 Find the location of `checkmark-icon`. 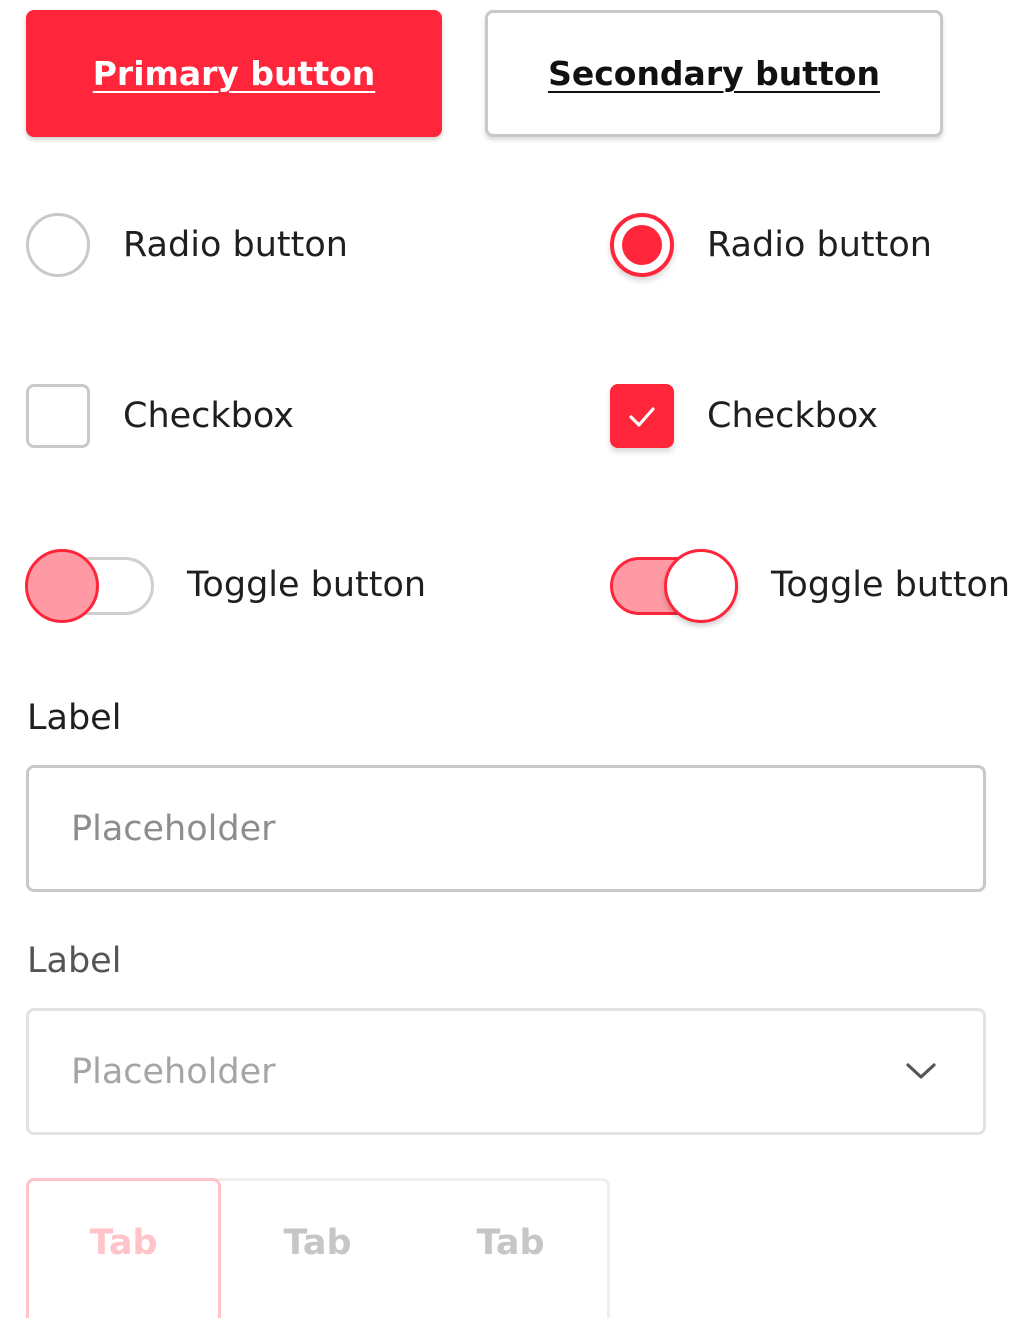

checkmark-icon is located at coordinates (642, 417).